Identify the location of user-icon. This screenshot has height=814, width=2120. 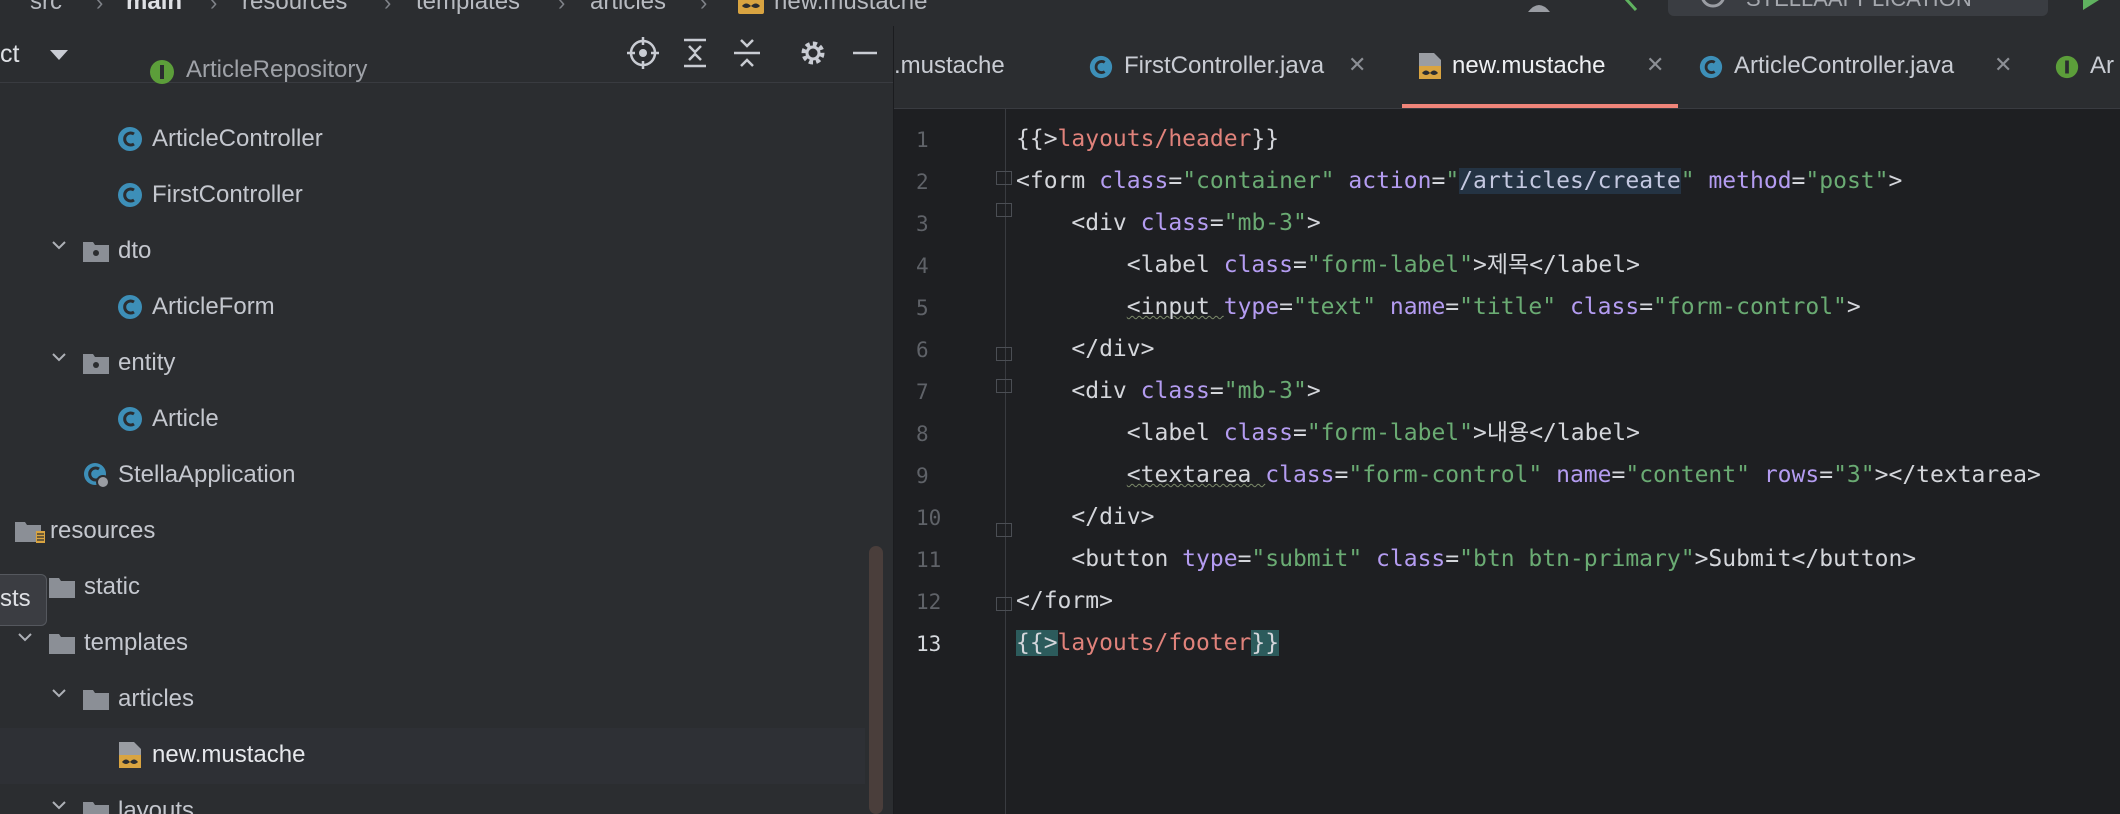
(1539, 6).